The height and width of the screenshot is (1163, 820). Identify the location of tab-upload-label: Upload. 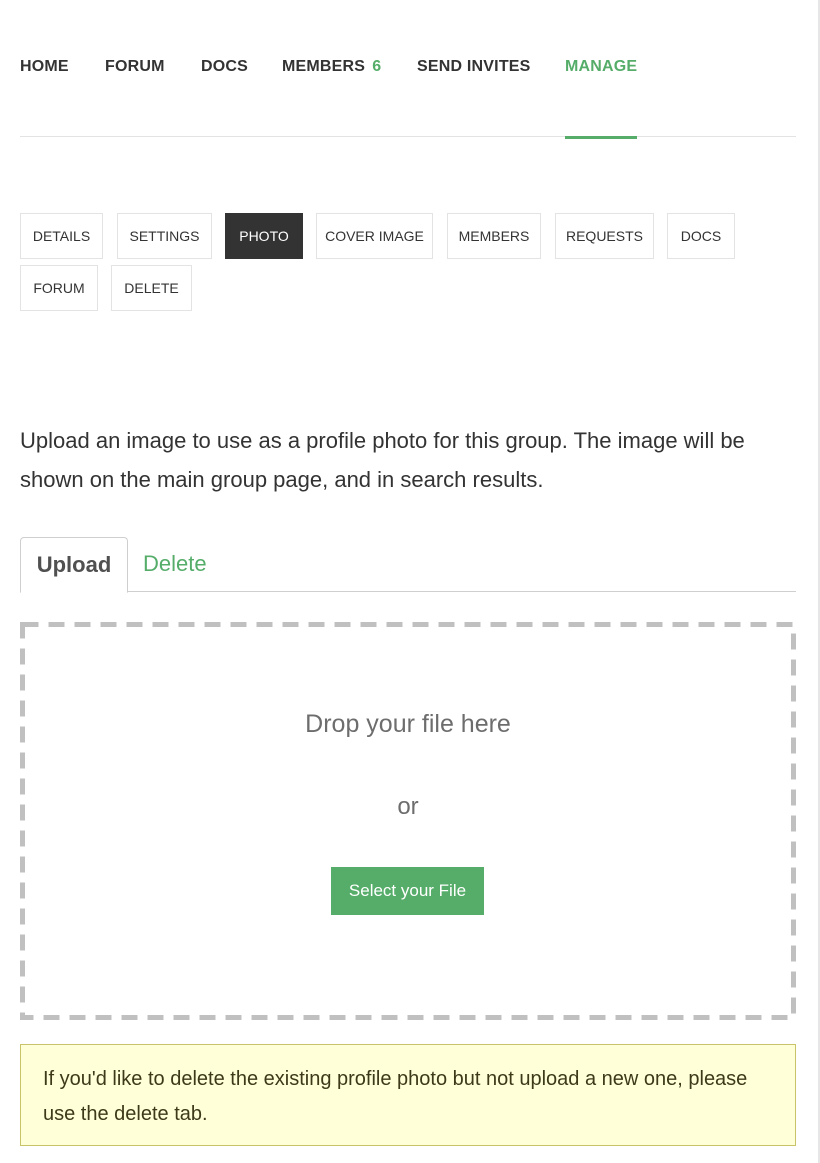
(74, 564).